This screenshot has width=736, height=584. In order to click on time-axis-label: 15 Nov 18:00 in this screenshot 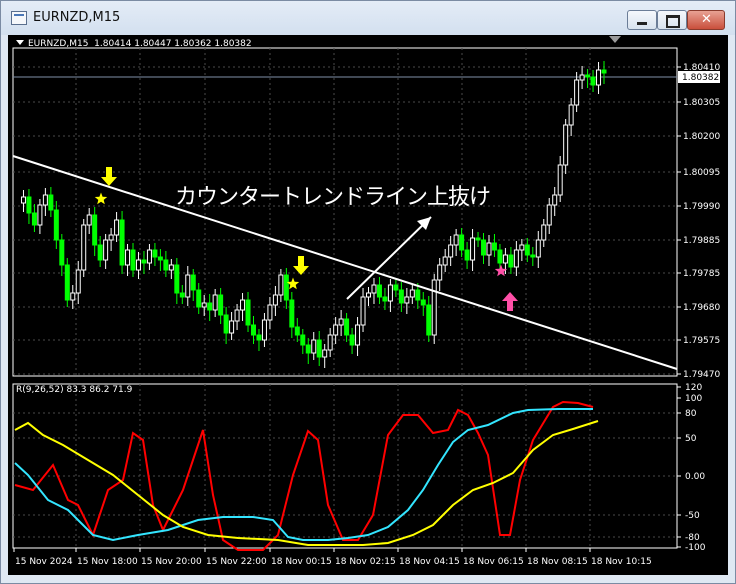, I will do `click(107, 562)`.